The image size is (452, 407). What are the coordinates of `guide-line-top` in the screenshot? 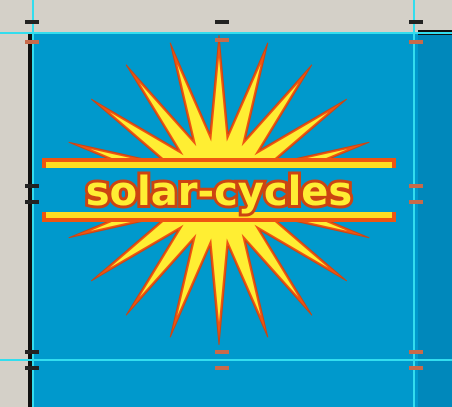 It's located at (226, 33).